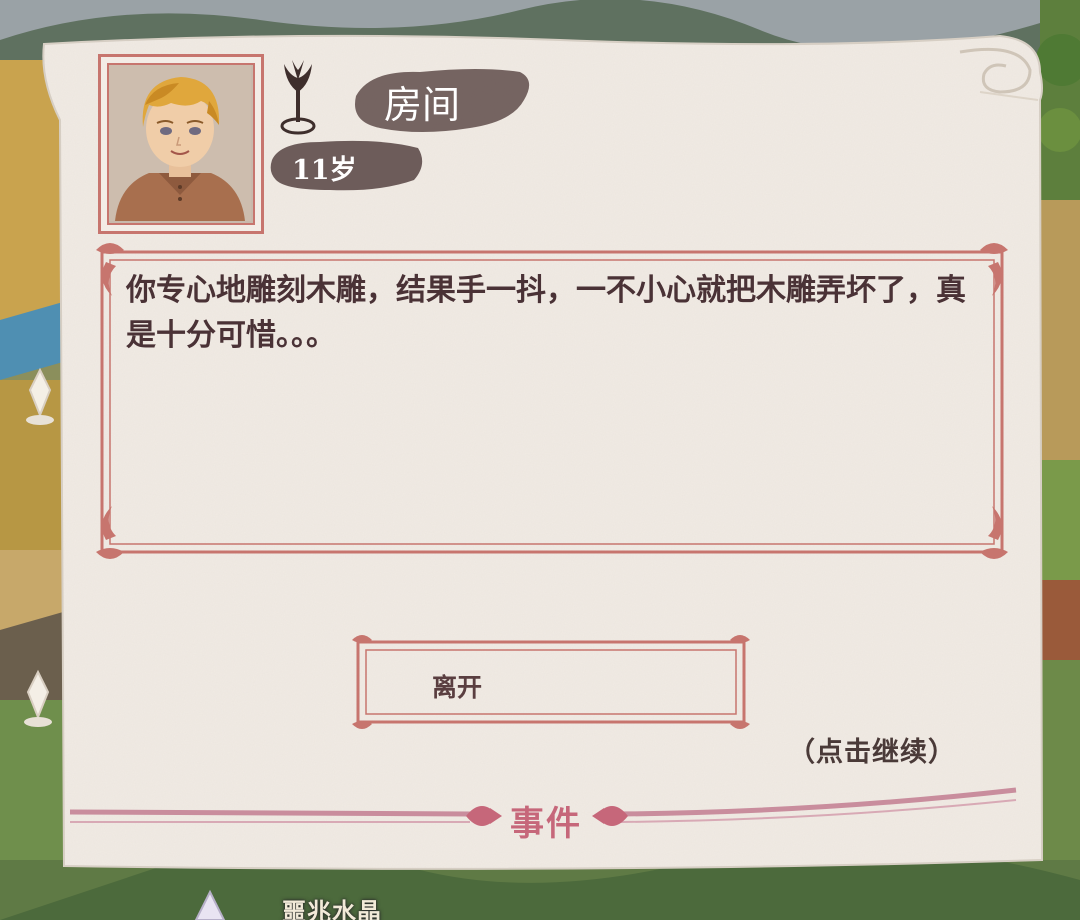 The image size is (1080, 920). Describe the element at coordinates (546, 313) in the screenshot. I see `event-message: 你专心地雕刻木雕，结果手一抖，一不小心就把木雕弄坏了，真是十分可惜。。。` at that location.